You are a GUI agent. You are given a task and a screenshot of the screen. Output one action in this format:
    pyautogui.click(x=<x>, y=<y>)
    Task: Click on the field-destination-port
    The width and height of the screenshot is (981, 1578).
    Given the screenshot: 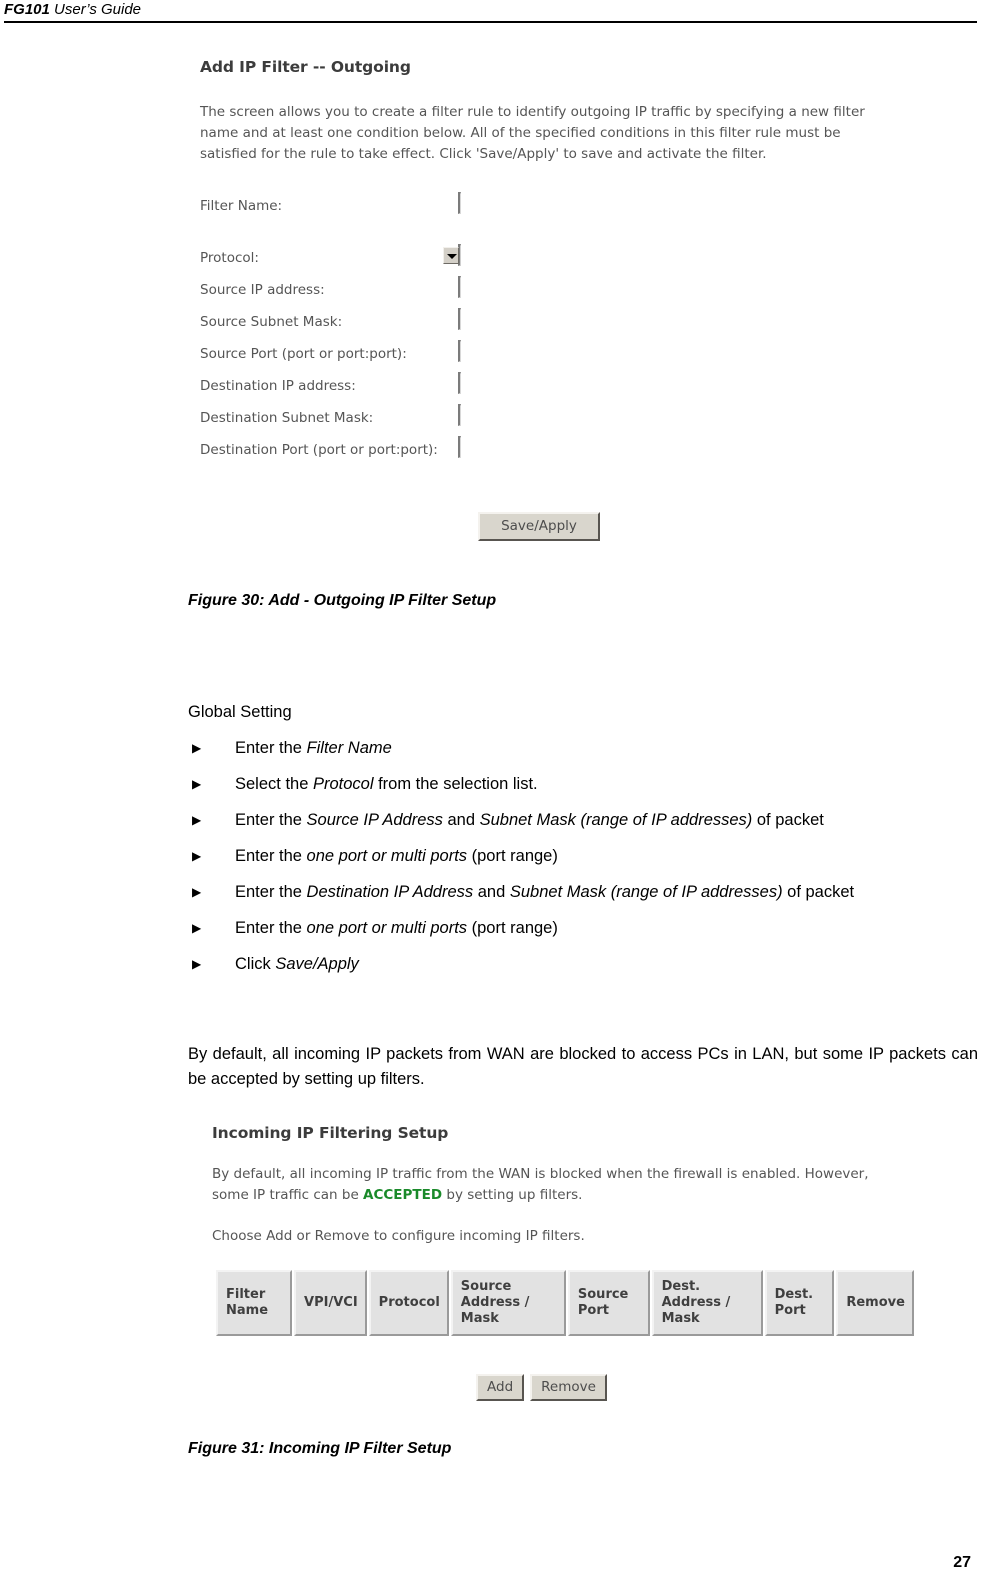 What is the action you would take?
    pyautogui.click(x=459, y=447)
    